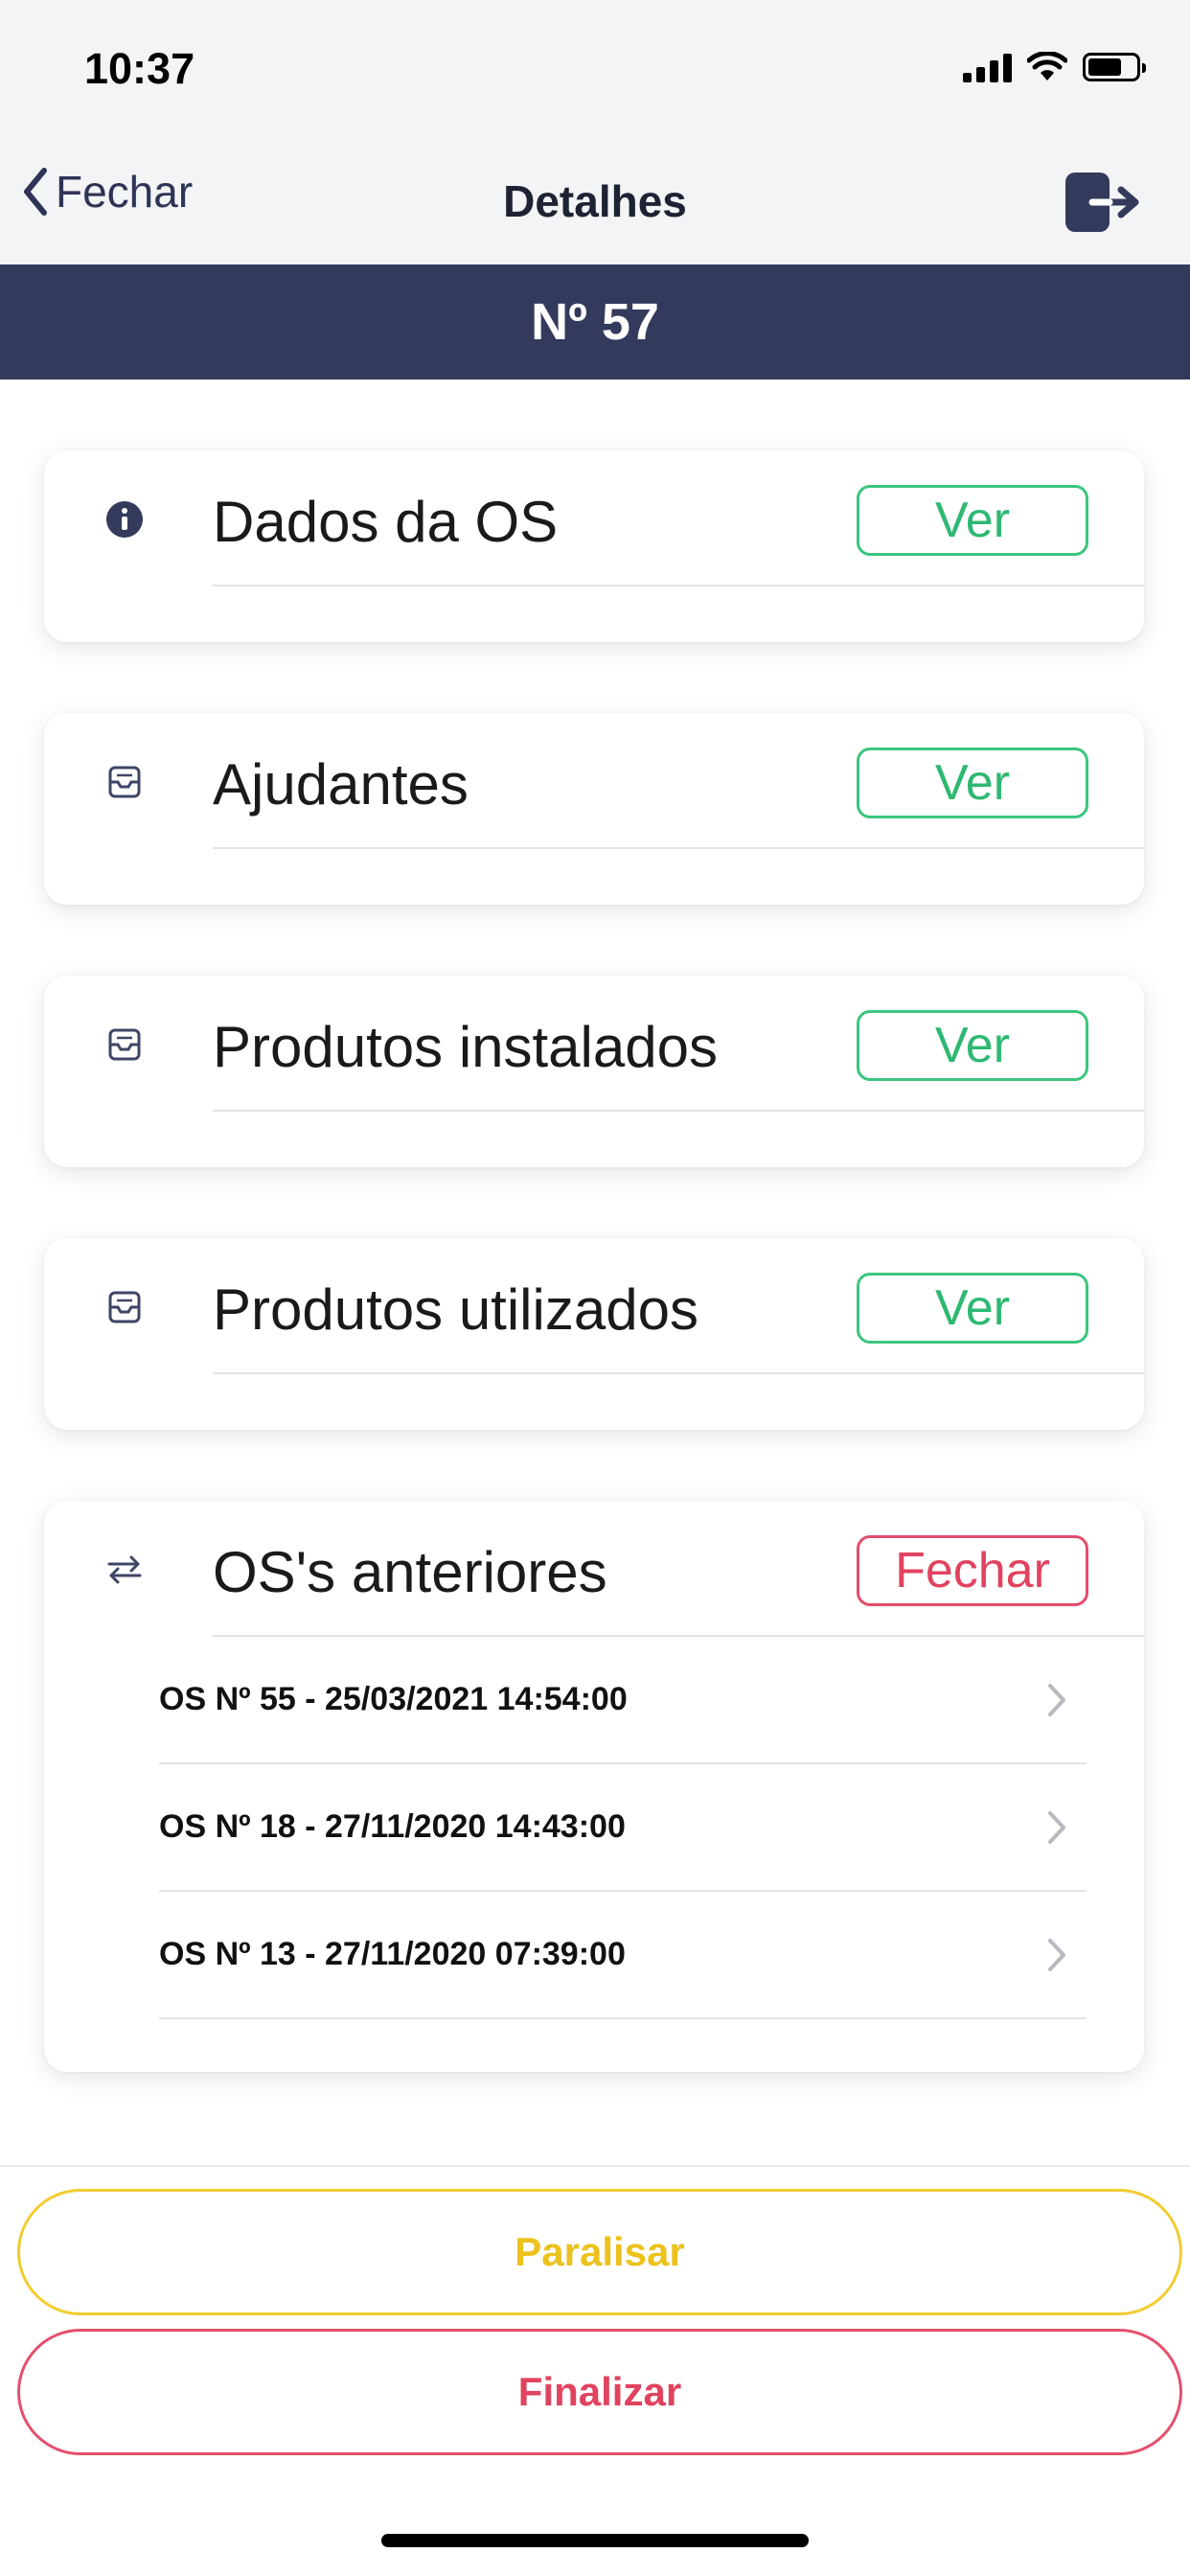 The image size is (1190, 2576). I want to click on status-icons, so click(1054, 67).